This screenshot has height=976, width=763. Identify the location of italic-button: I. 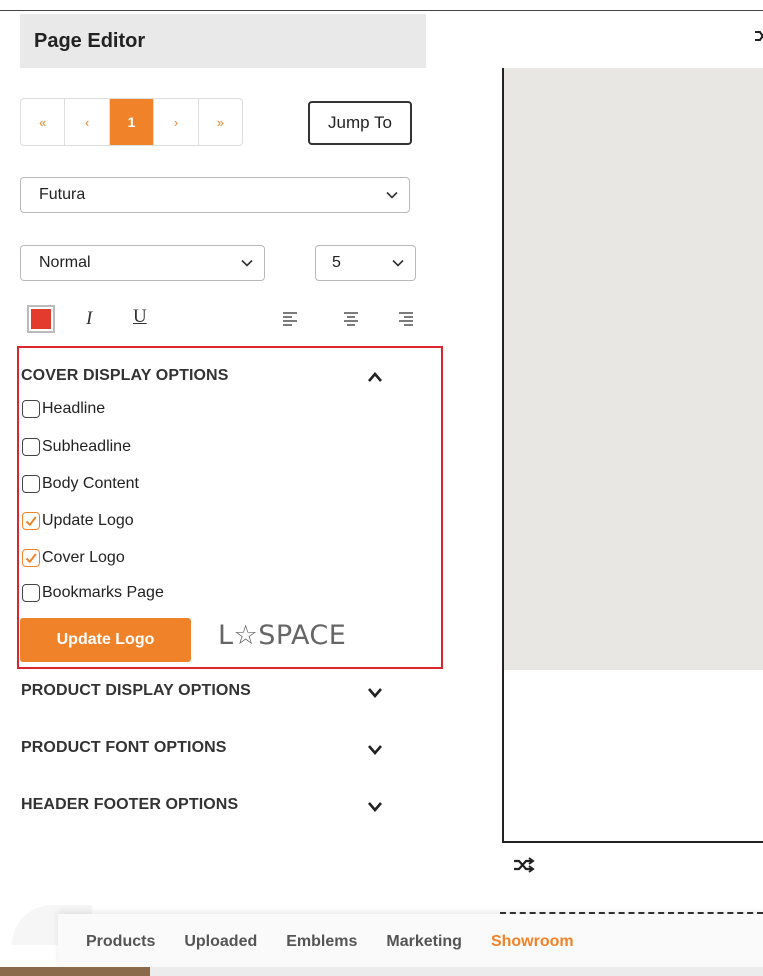
(89, 319).